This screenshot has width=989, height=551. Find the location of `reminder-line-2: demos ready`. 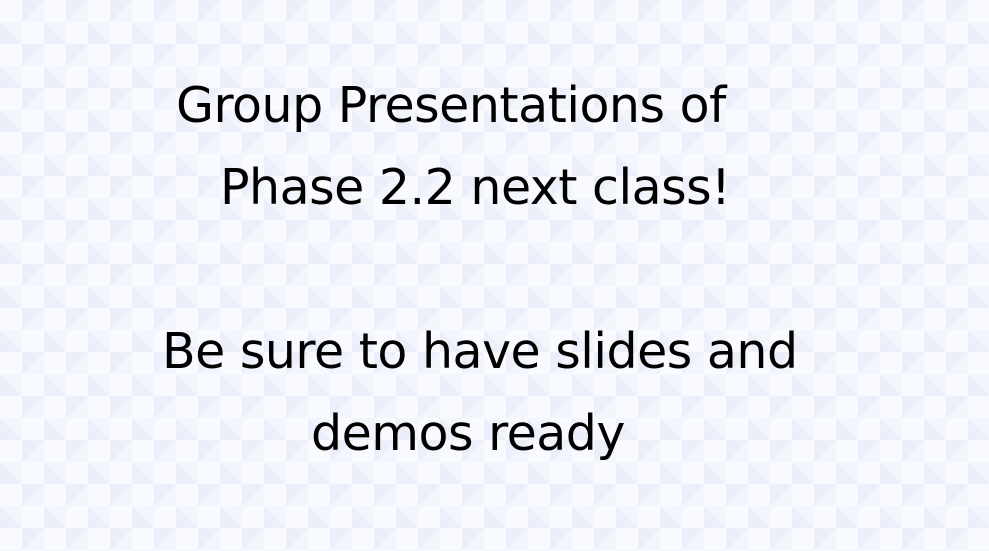

reminder-line-2: demos ready is located at coordinates (468, 433).